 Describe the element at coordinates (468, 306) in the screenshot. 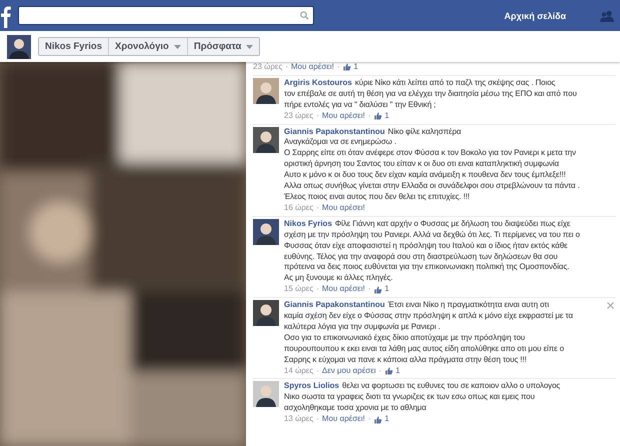

I see `comment-text: Έτσι ειναι Νίκο η πραγματικότητα ειναι αυτη οτι` at that location.